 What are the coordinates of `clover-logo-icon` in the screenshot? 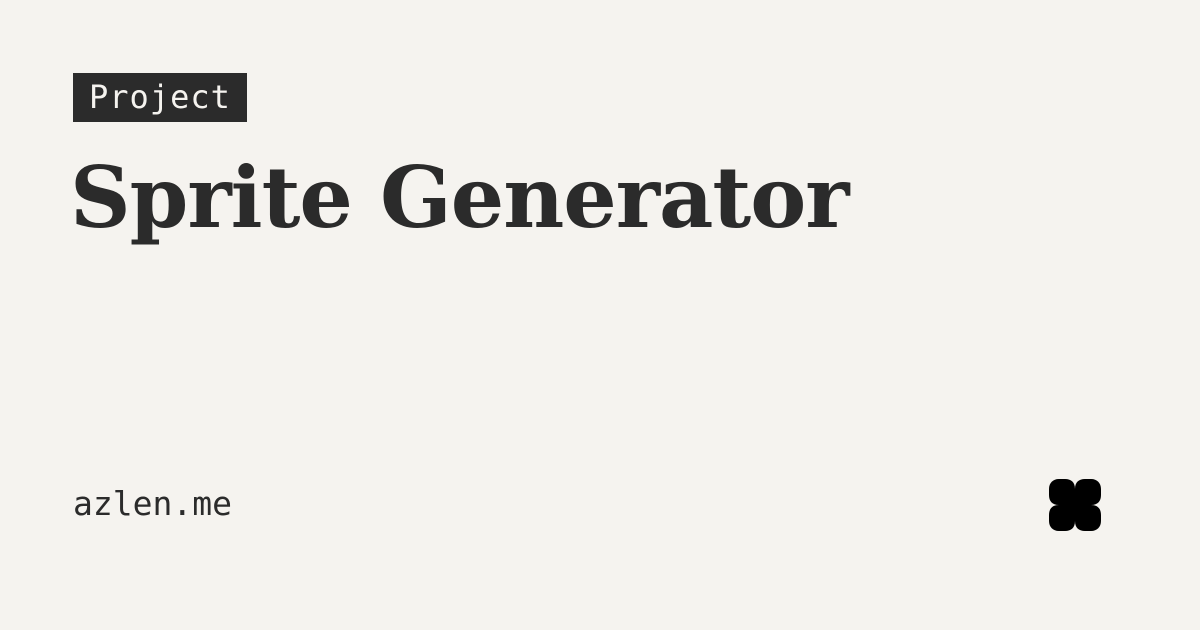 It's located at (1075, 505).